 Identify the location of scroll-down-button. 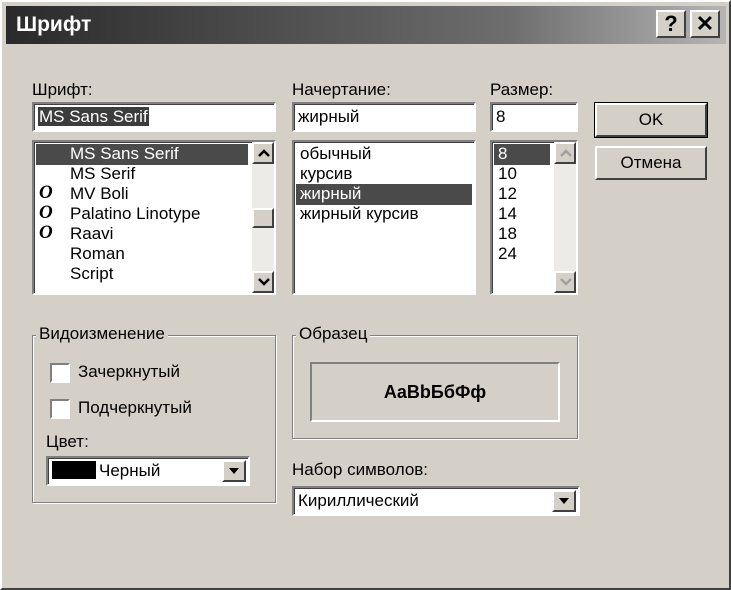
(263, 282).